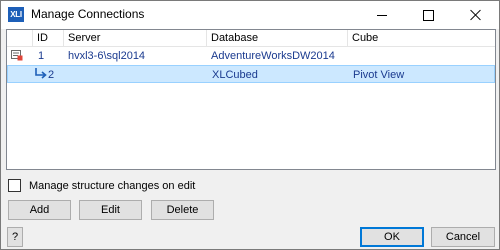  I want to click on manage-structure-checkbox, so click(14, 185).